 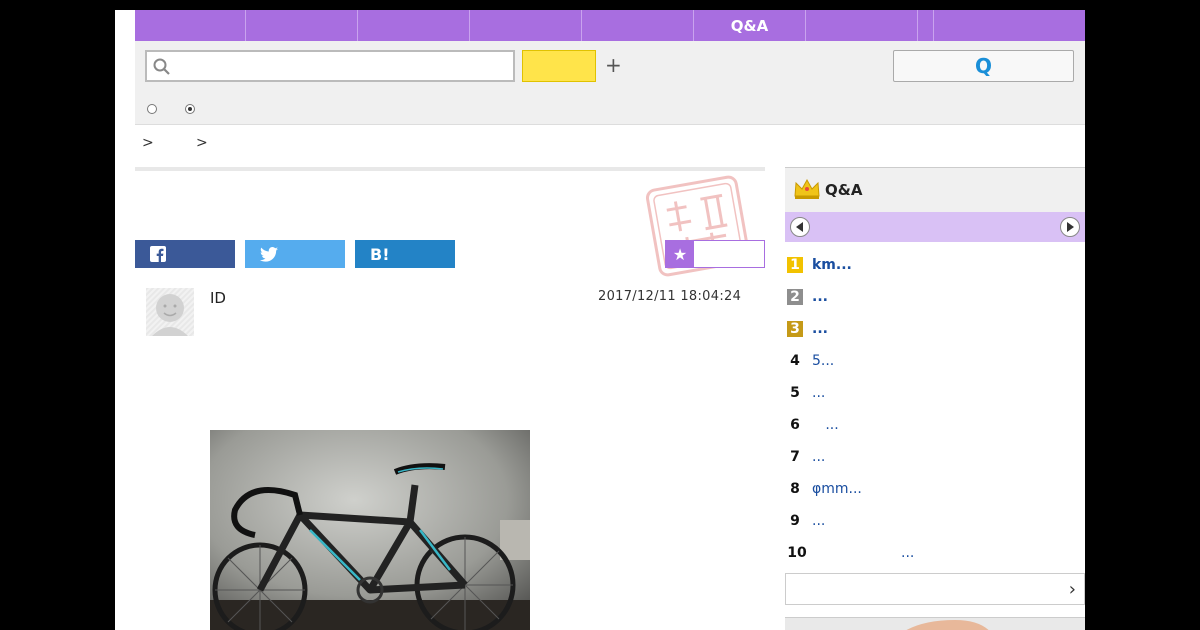 What do you see at coordinates (295, 254) in the screenshot?
I see `twitter-share-button` at bounding box center [295, 254].